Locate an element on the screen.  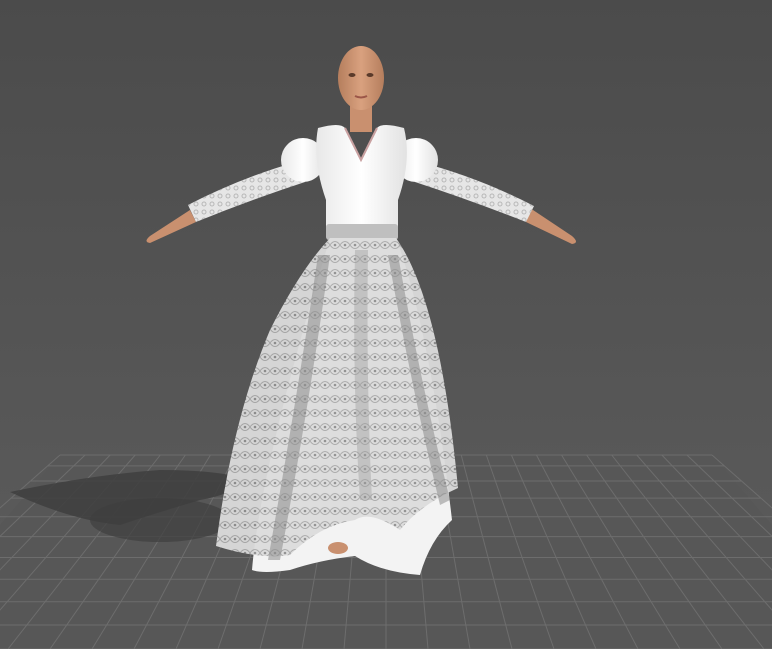
foot is located at coordinates (338, 548).